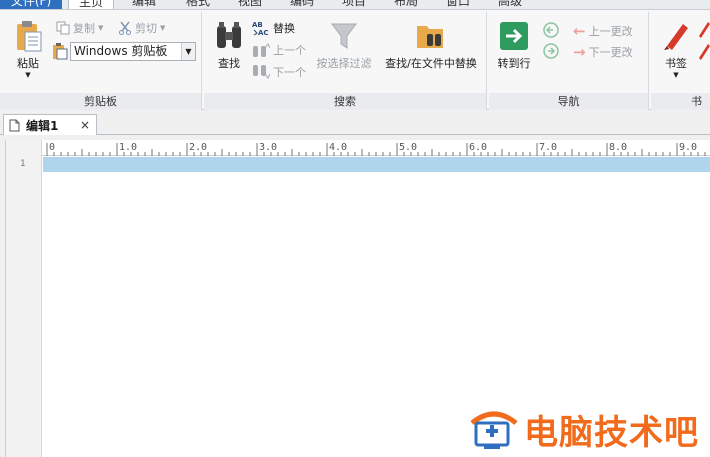 The image size is (710, 457). What do you see at coordinates (610, 31) in the screenshot?
I see `previous-change-label: 上一更改` at bounding box center [610, 31].